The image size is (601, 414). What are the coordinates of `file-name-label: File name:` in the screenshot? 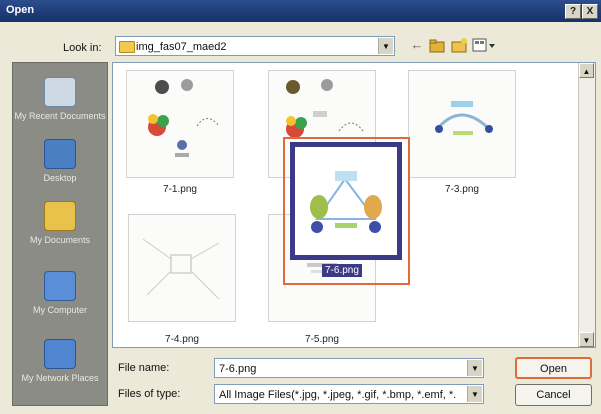 It's located at (144, 368).